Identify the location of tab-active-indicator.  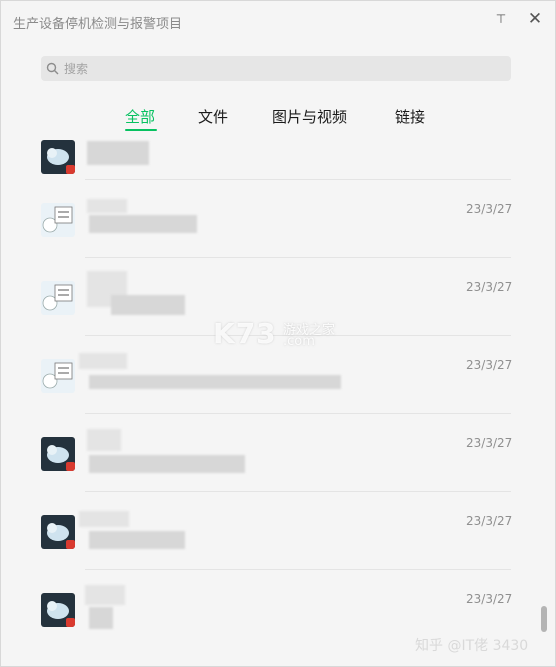
(141, 130).